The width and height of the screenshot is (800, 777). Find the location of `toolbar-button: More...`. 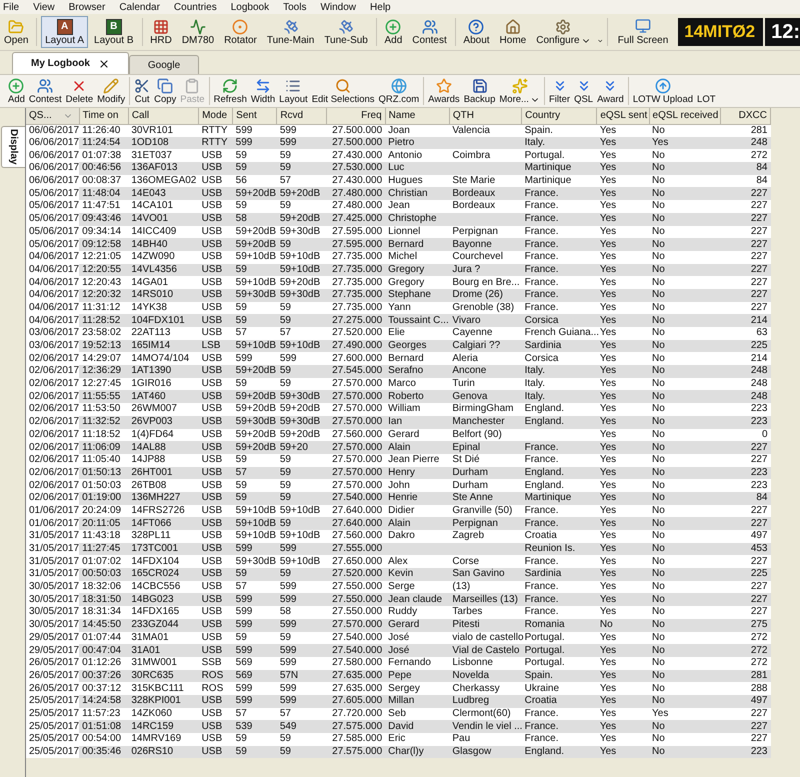

toolbar-button: More... is located at coordinates (519, 91).